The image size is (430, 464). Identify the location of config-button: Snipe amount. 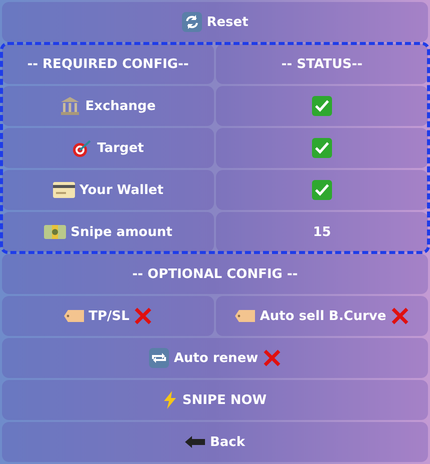
(108, 232).